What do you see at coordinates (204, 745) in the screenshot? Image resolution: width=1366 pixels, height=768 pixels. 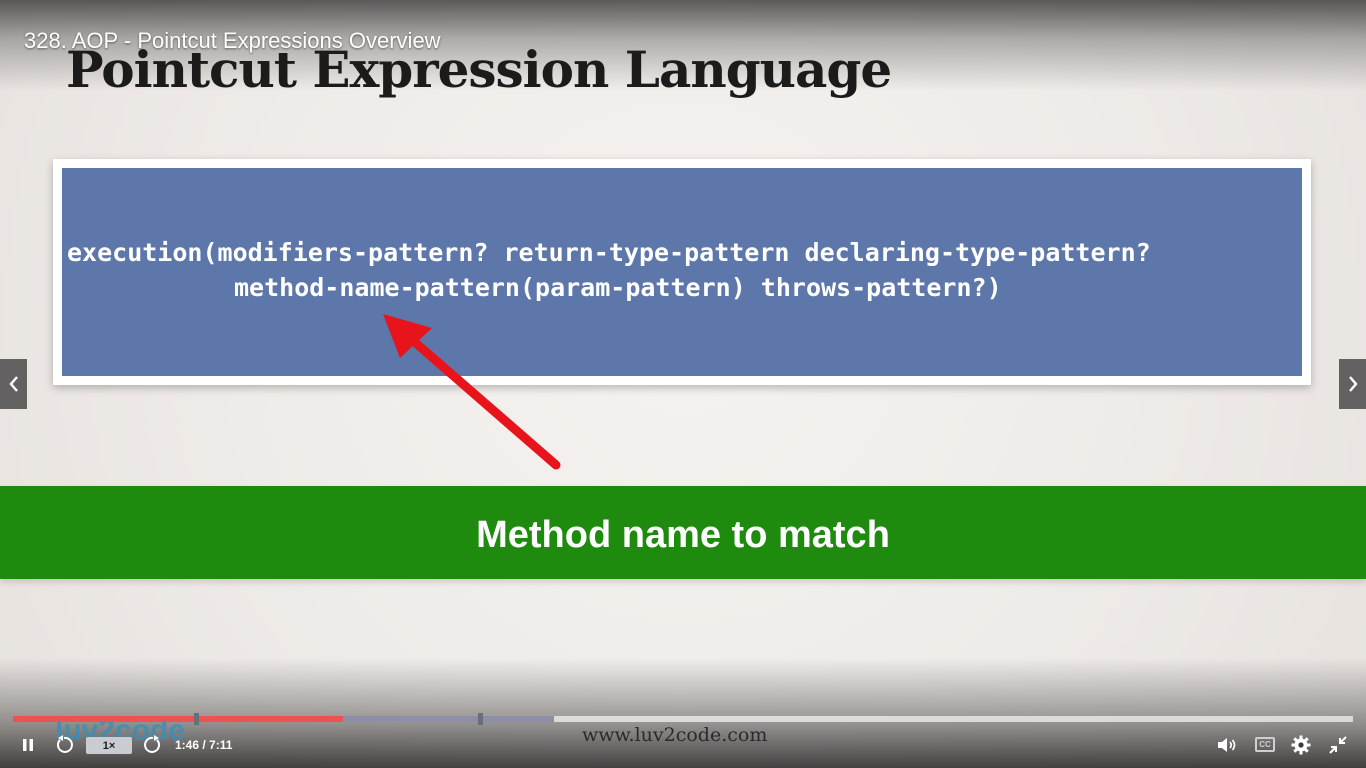 I see `time-display: 1:46 / 7:11` at bounding box center [204, 745].